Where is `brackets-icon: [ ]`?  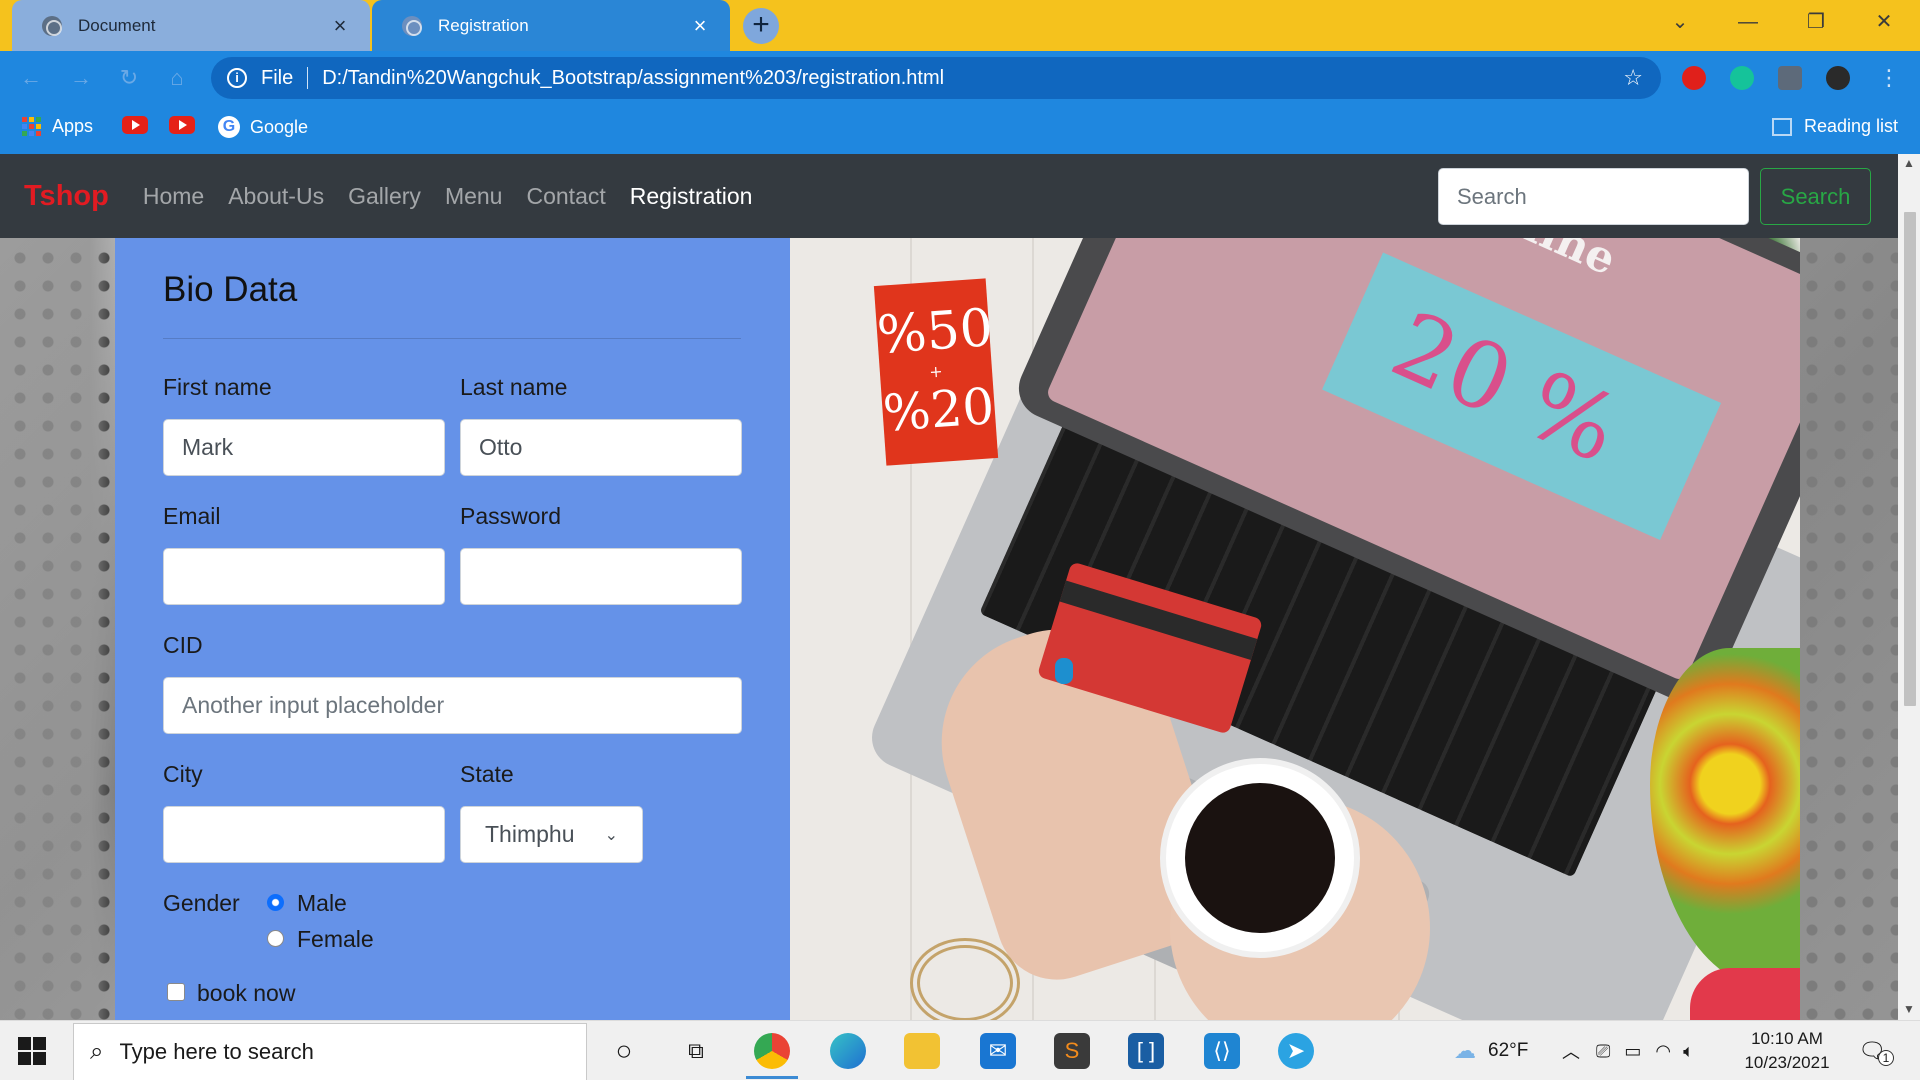 brackets-icon: [ ] is located at coordinates (1146, 1051).